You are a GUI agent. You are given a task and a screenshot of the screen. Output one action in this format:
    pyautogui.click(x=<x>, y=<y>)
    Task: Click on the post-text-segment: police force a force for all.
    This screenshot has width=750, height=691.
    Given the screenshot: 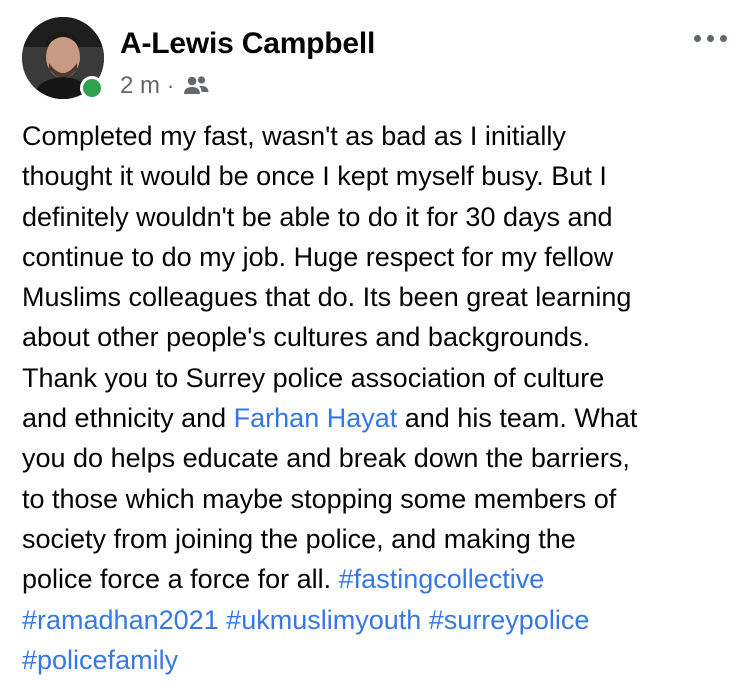 What is the action you would take?
    pyautogui.click(x=180, y=579)
    